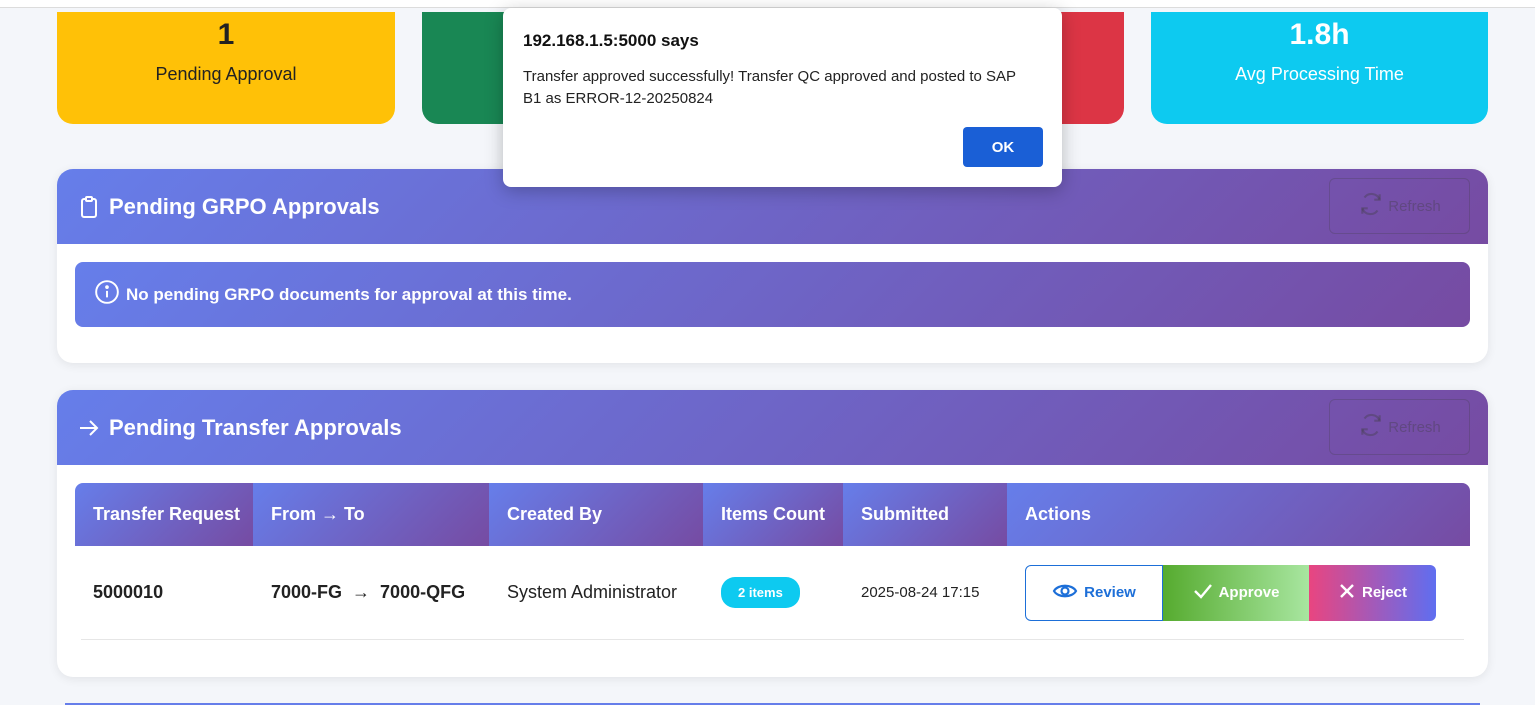  I want to click on to-warehouse: 7000-QFG, so click(423, 592).